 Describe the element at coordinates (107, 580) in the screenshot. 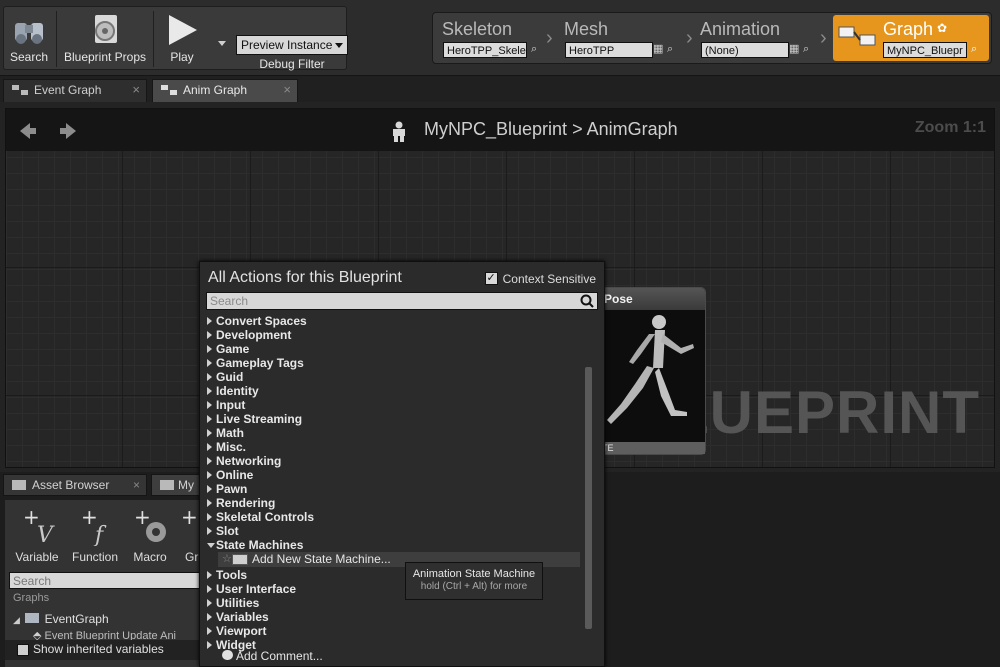

I see `my-blueprint-search-input: Search` at that location.